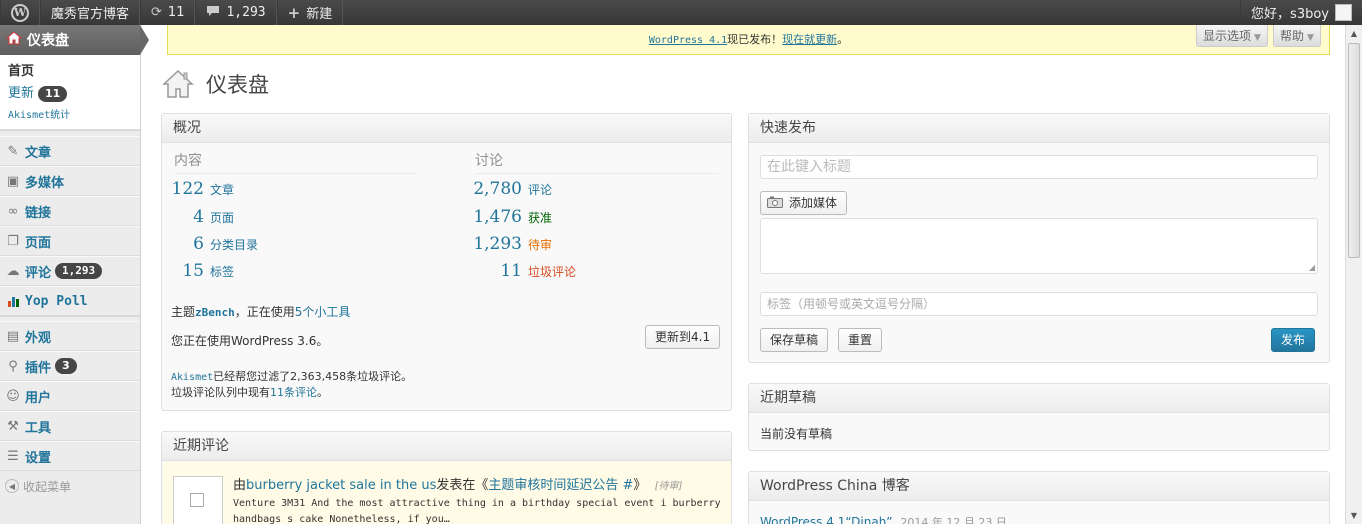 The height and width of the screenshot is (524, 1362). I want to click on update-now-link: 现在就更新, so click(809, 39).